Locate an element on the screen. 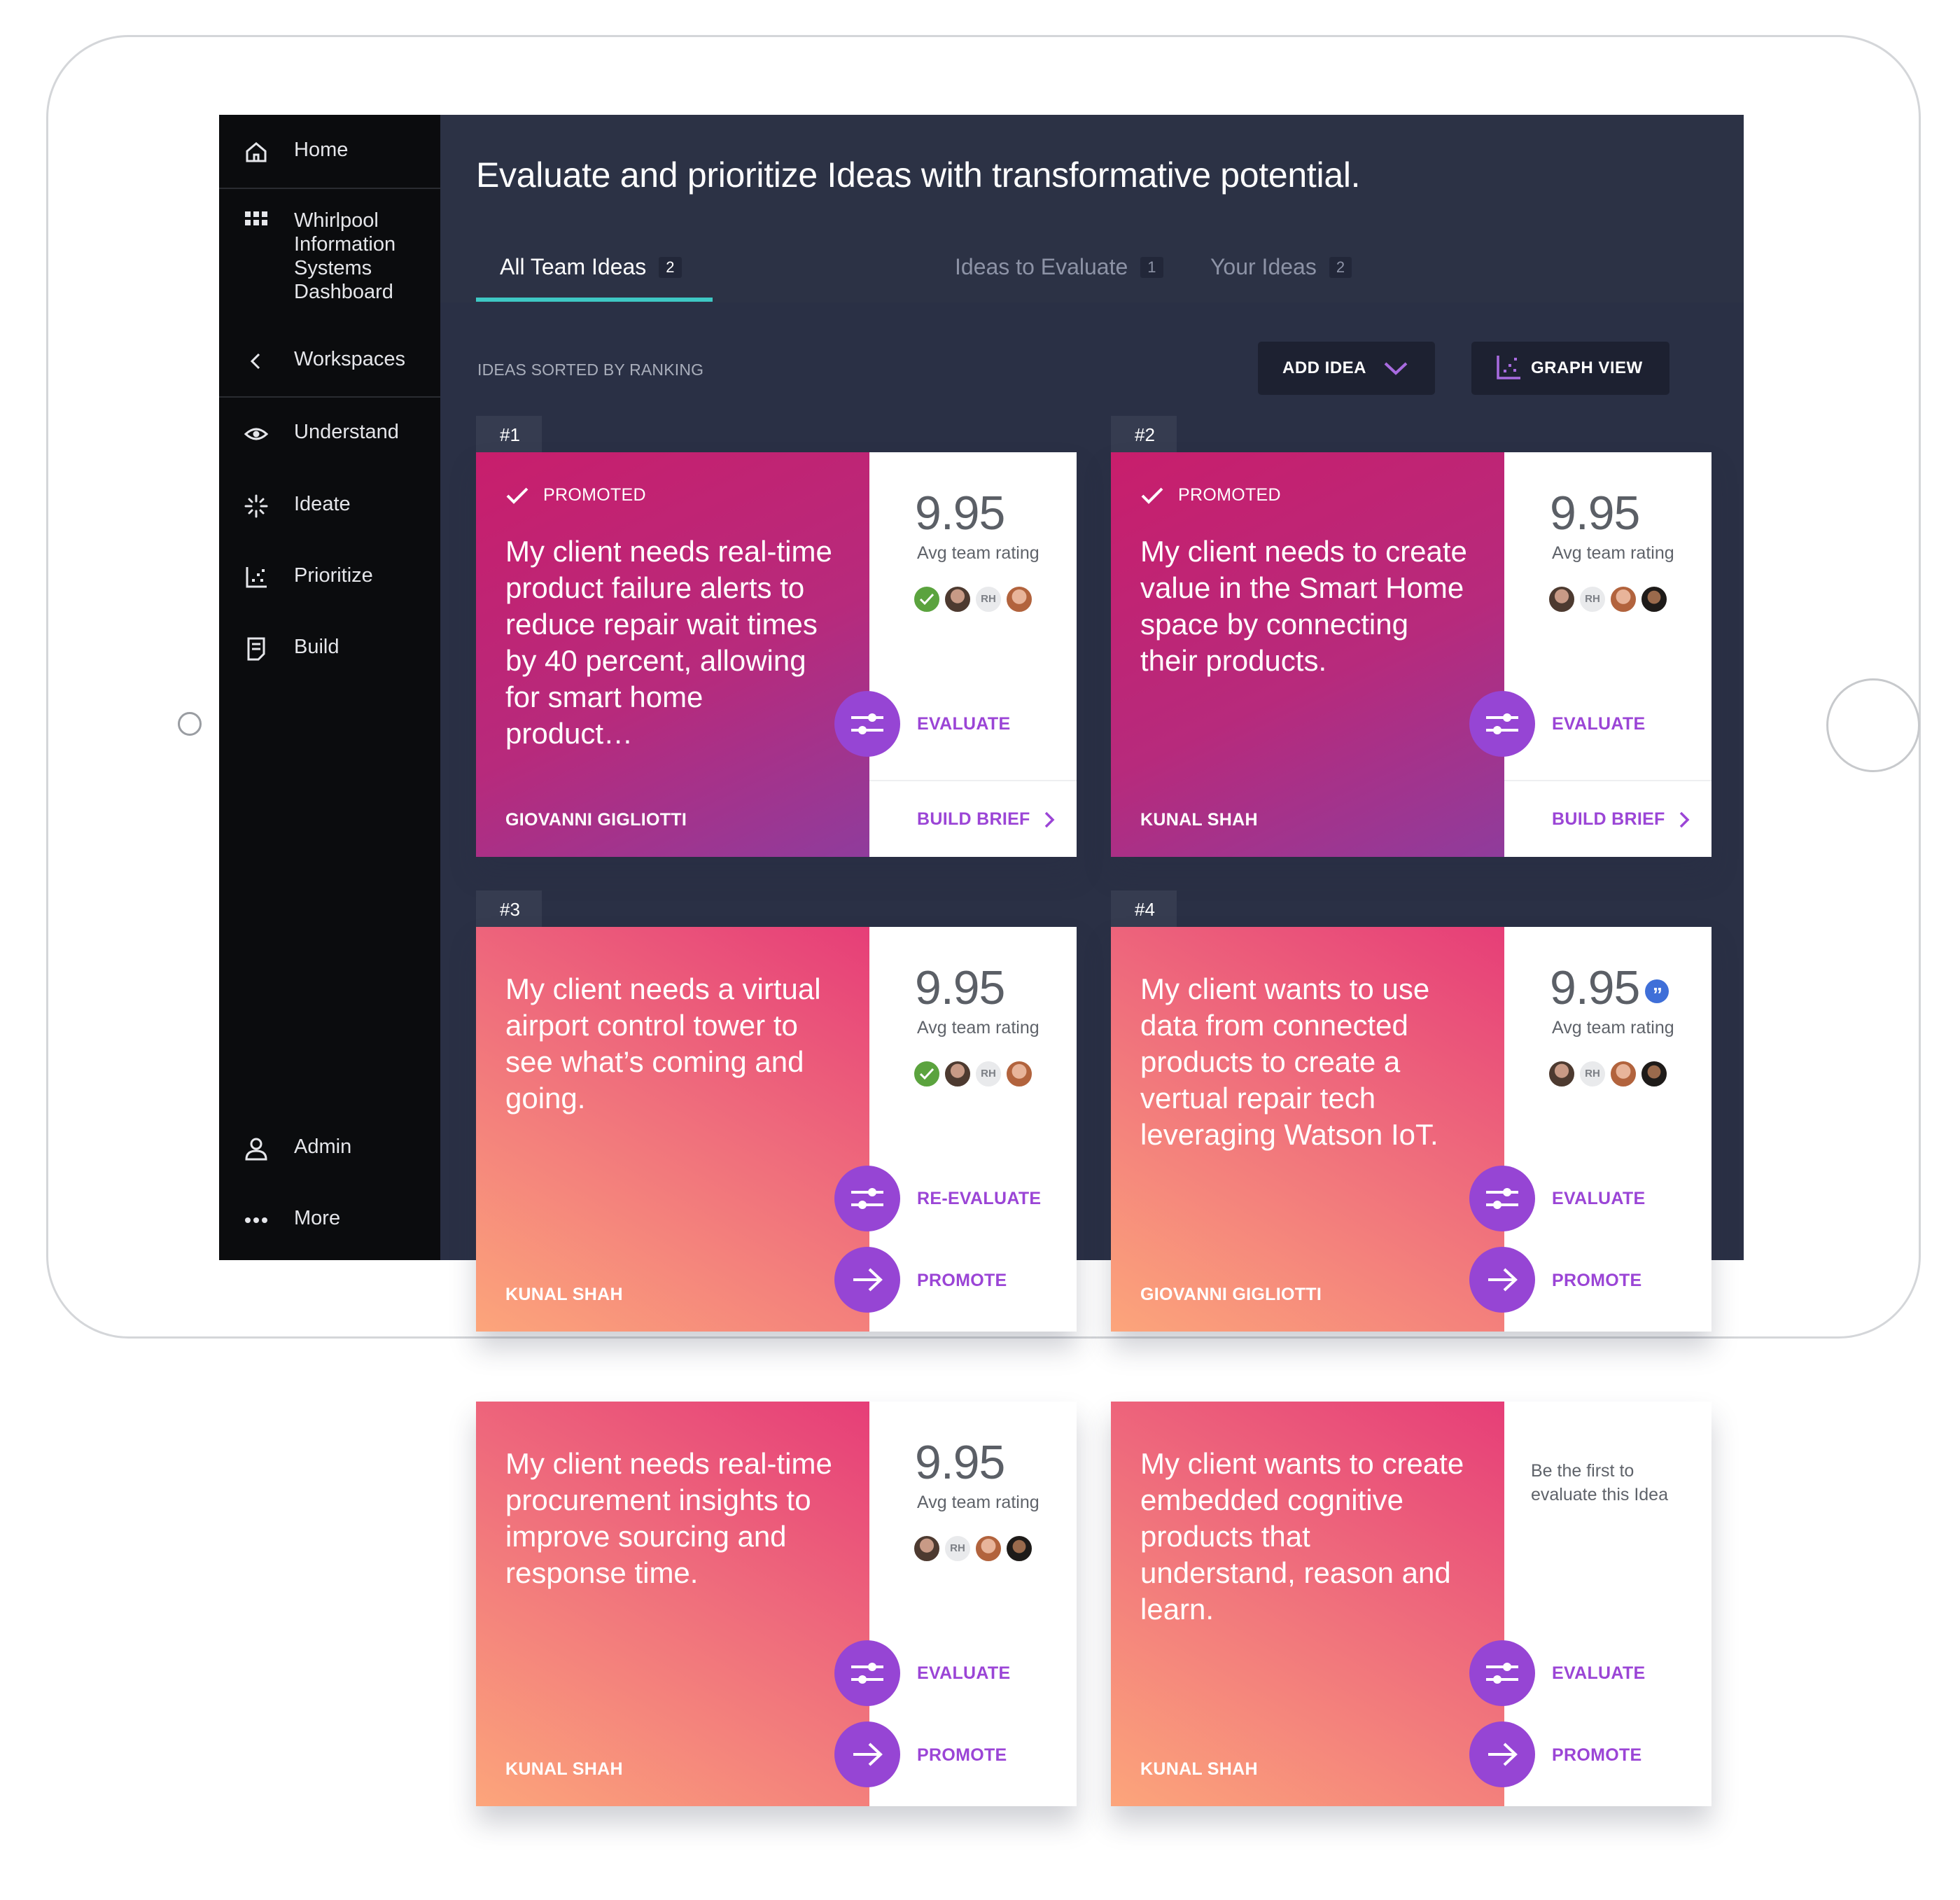 The image size is (1960, 1900). re-evaluate-link: RE-EVALUATE is located at coordinates (979, 1199).